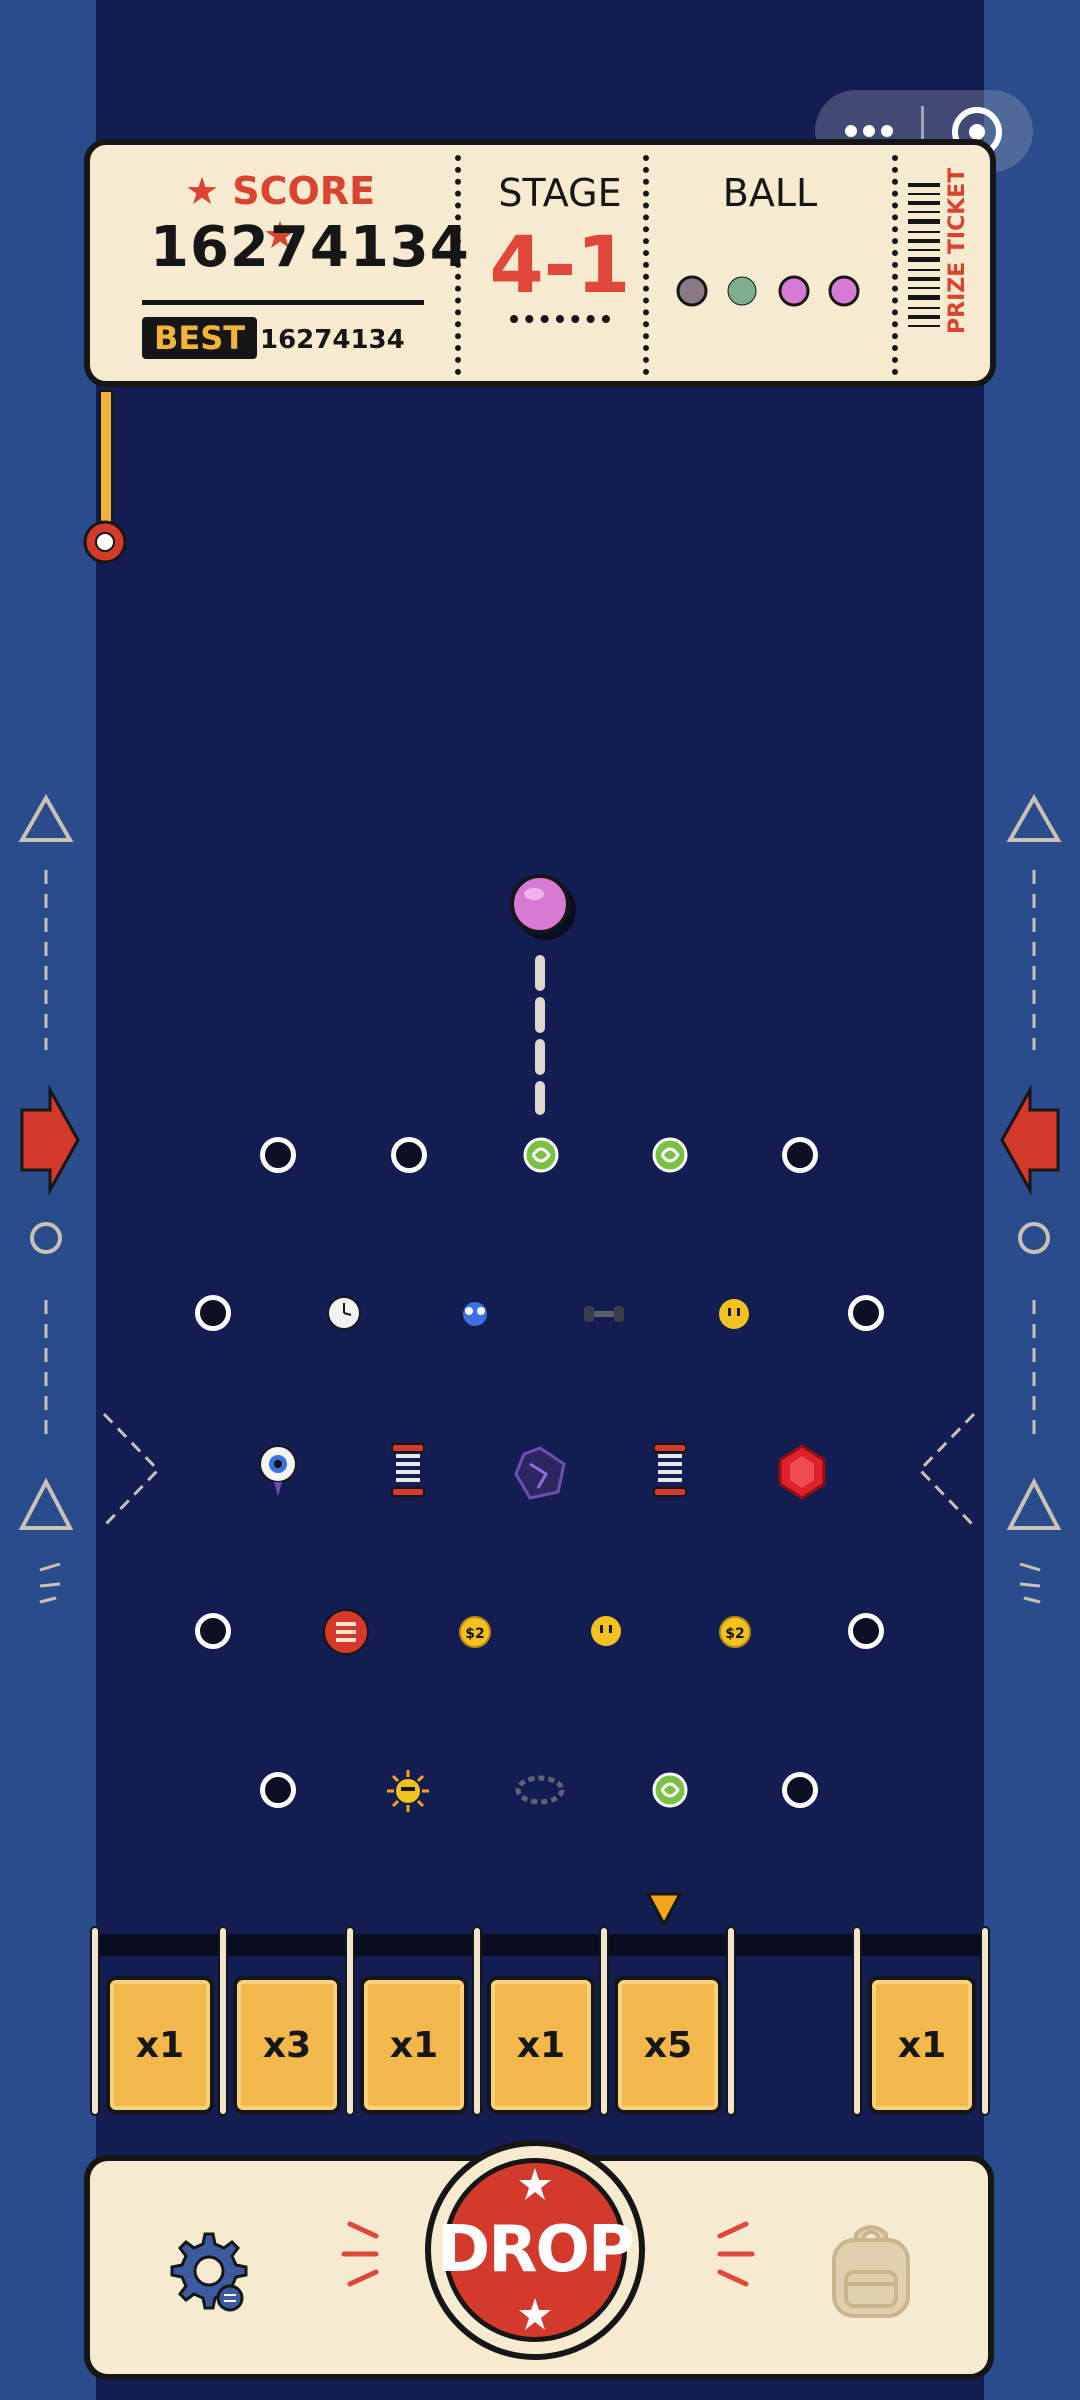  What do you see at coordinates (770, 193) in the screenshot?
I see `ball-label: BALL` at bounding box center [770, 193].